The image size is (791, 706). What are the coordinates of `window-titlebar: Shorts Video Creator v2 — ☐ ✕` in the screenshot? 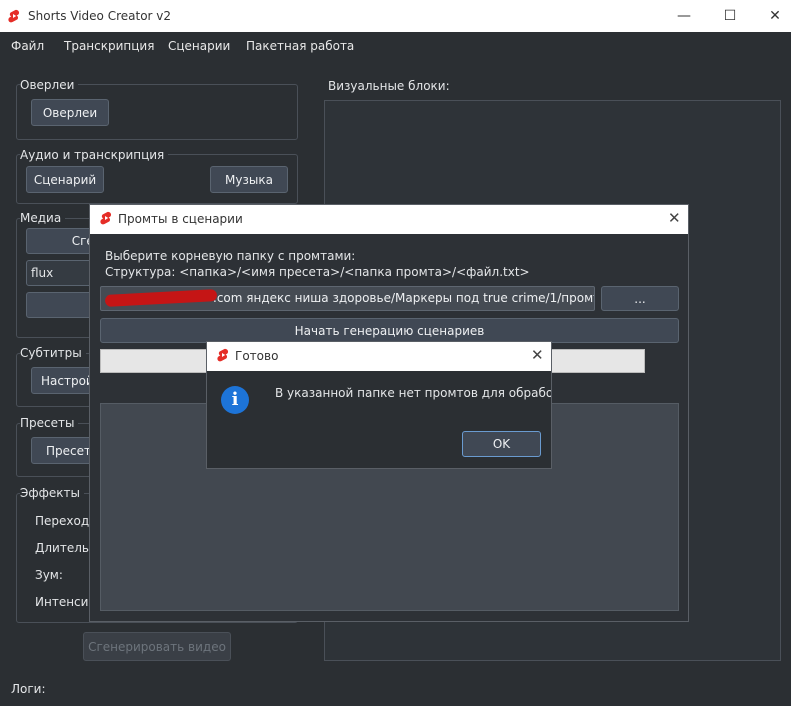 It's located at (395, 16).